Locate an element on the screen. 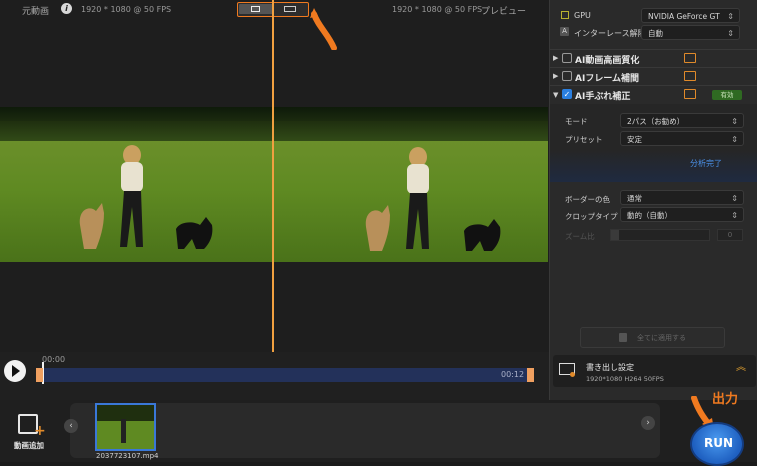 The height and width of the screenshot is (466, 757). add-video-label: 動画追加 is located at coordinates (29, 445).